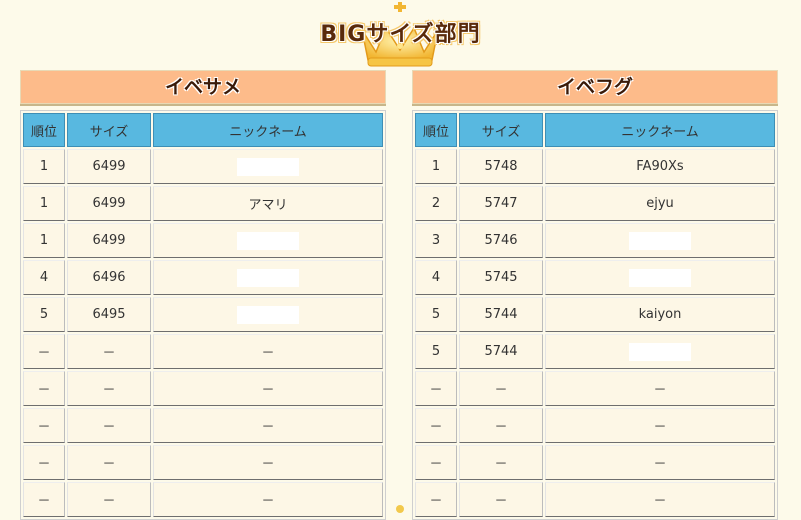 The width and height of the screenshot is (801, 520). I want to click on table-row: 2 5747 ejyu, so click(595, 203).